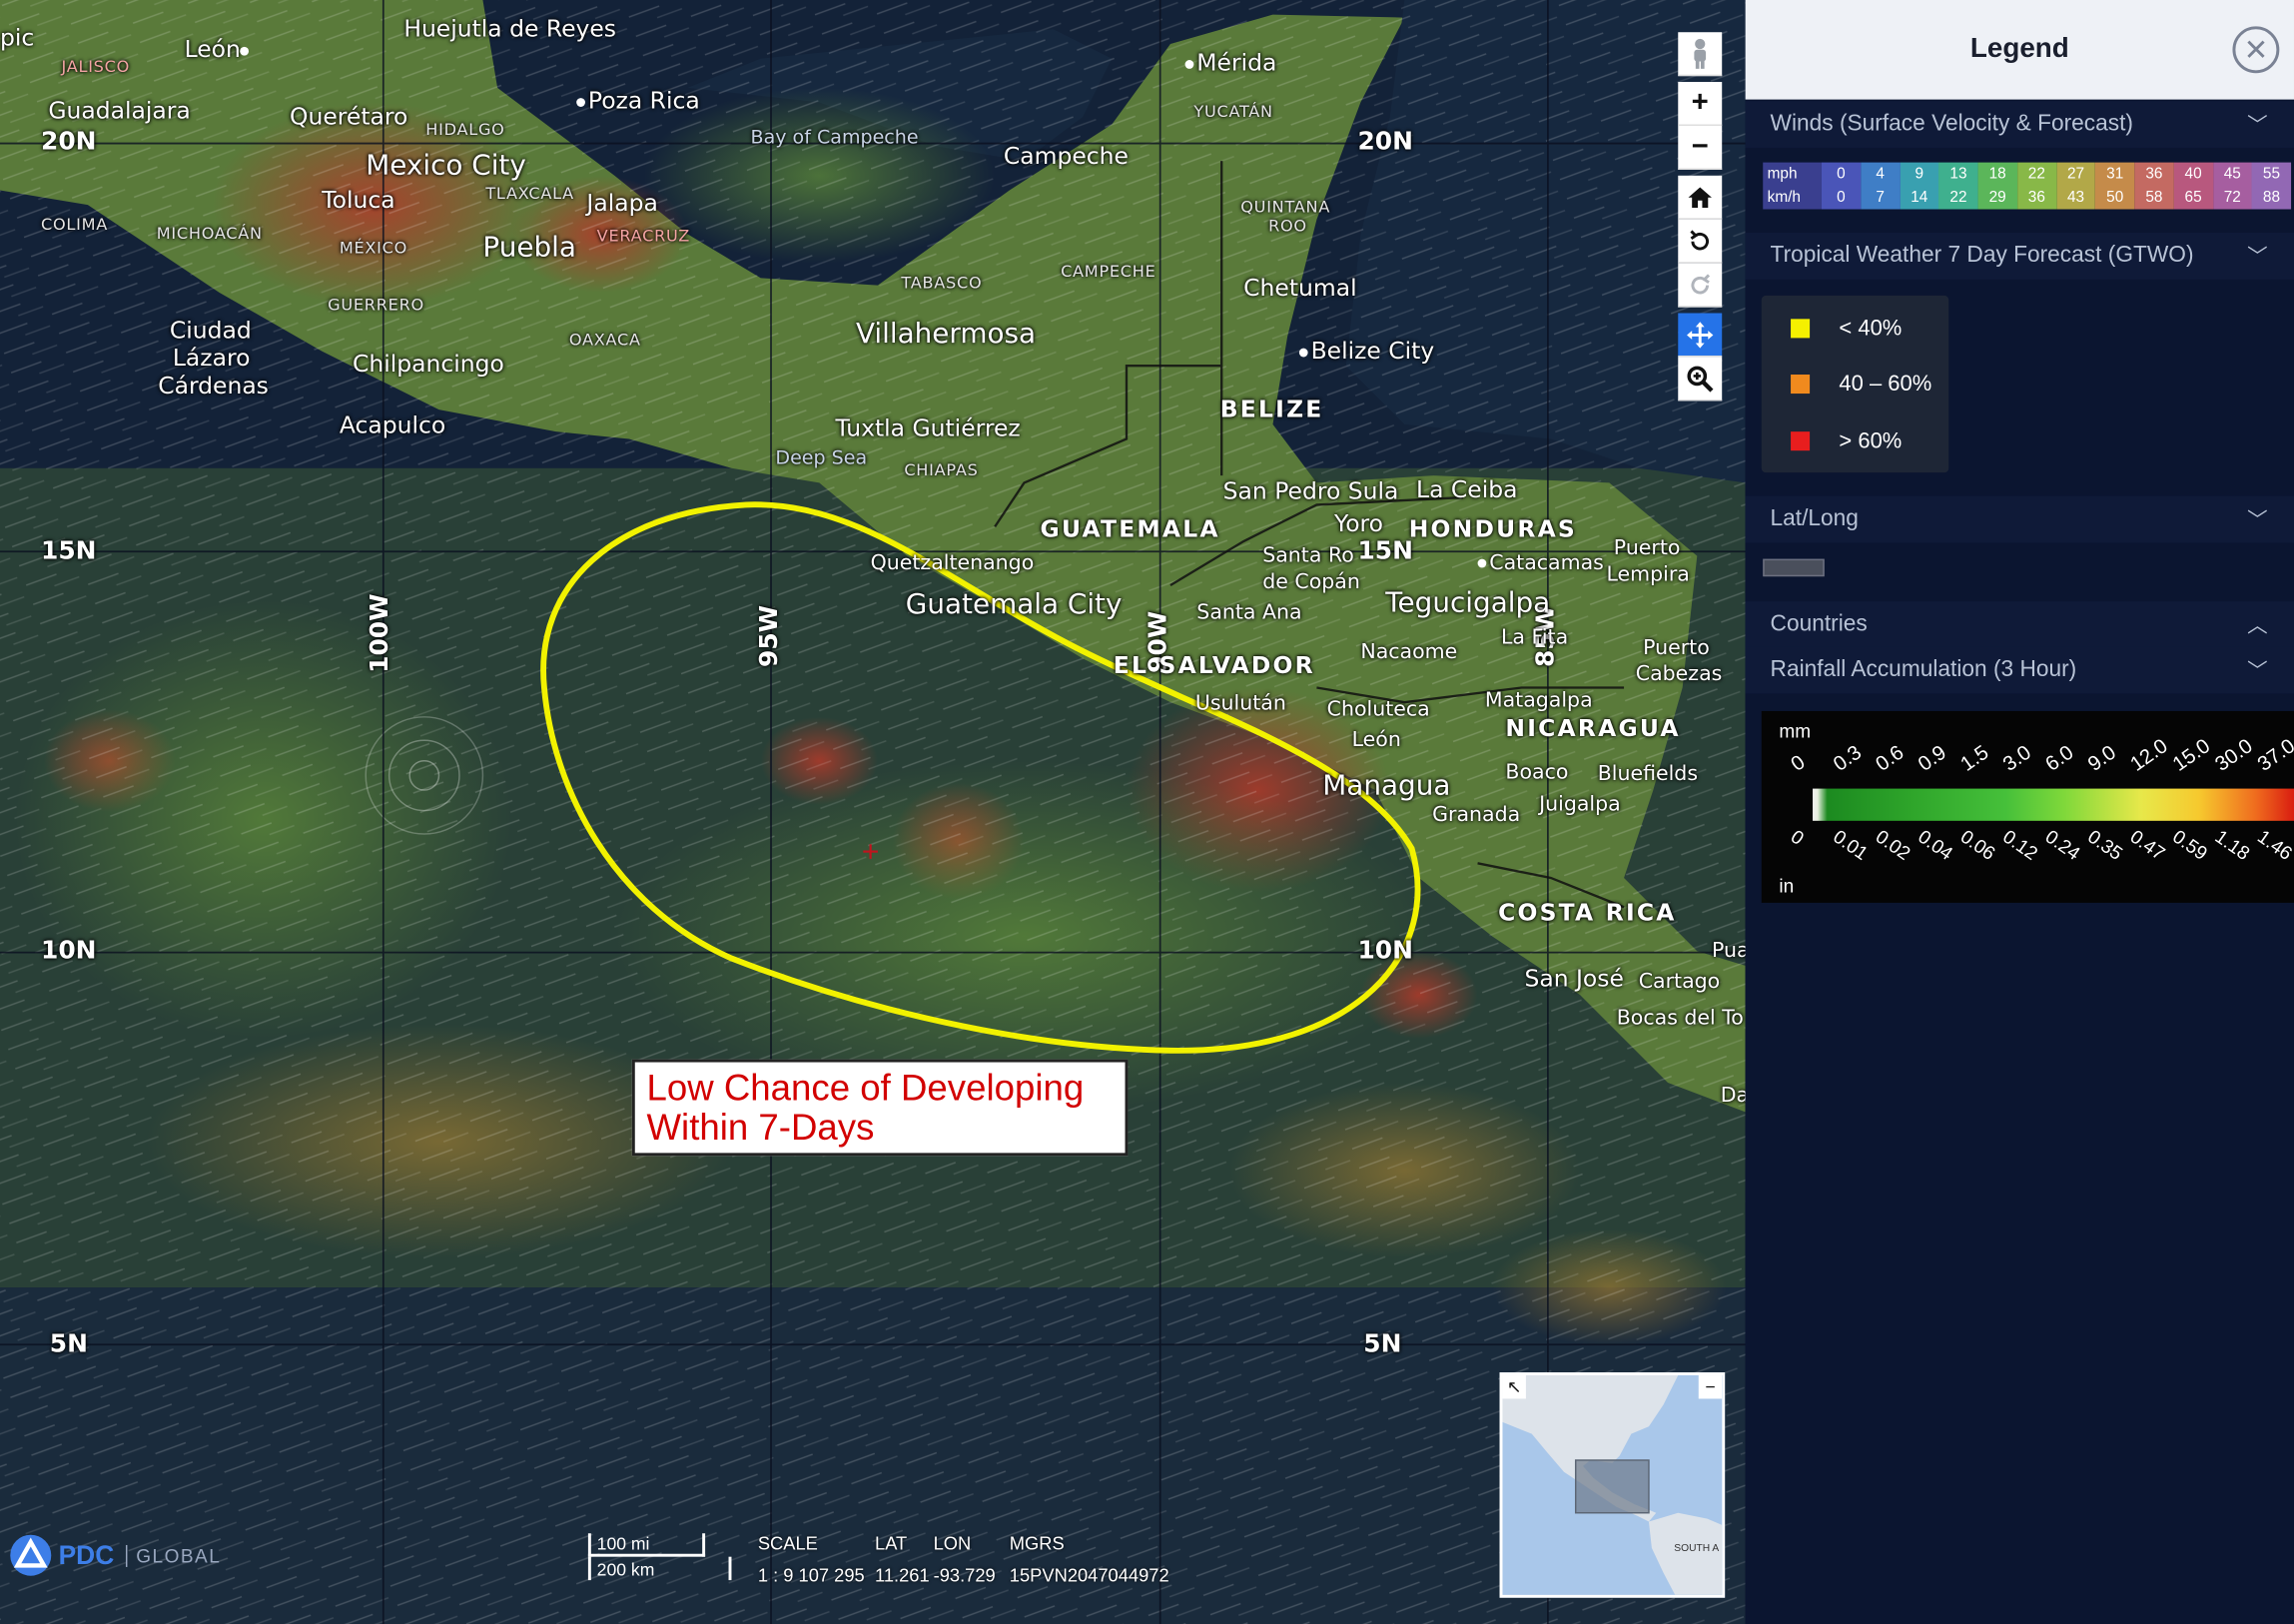 This screenshot has height=1624, width=2294. I want to click on forecast-annotation: Low Chance of Developing Within 7-Days, so click(880, 1108).